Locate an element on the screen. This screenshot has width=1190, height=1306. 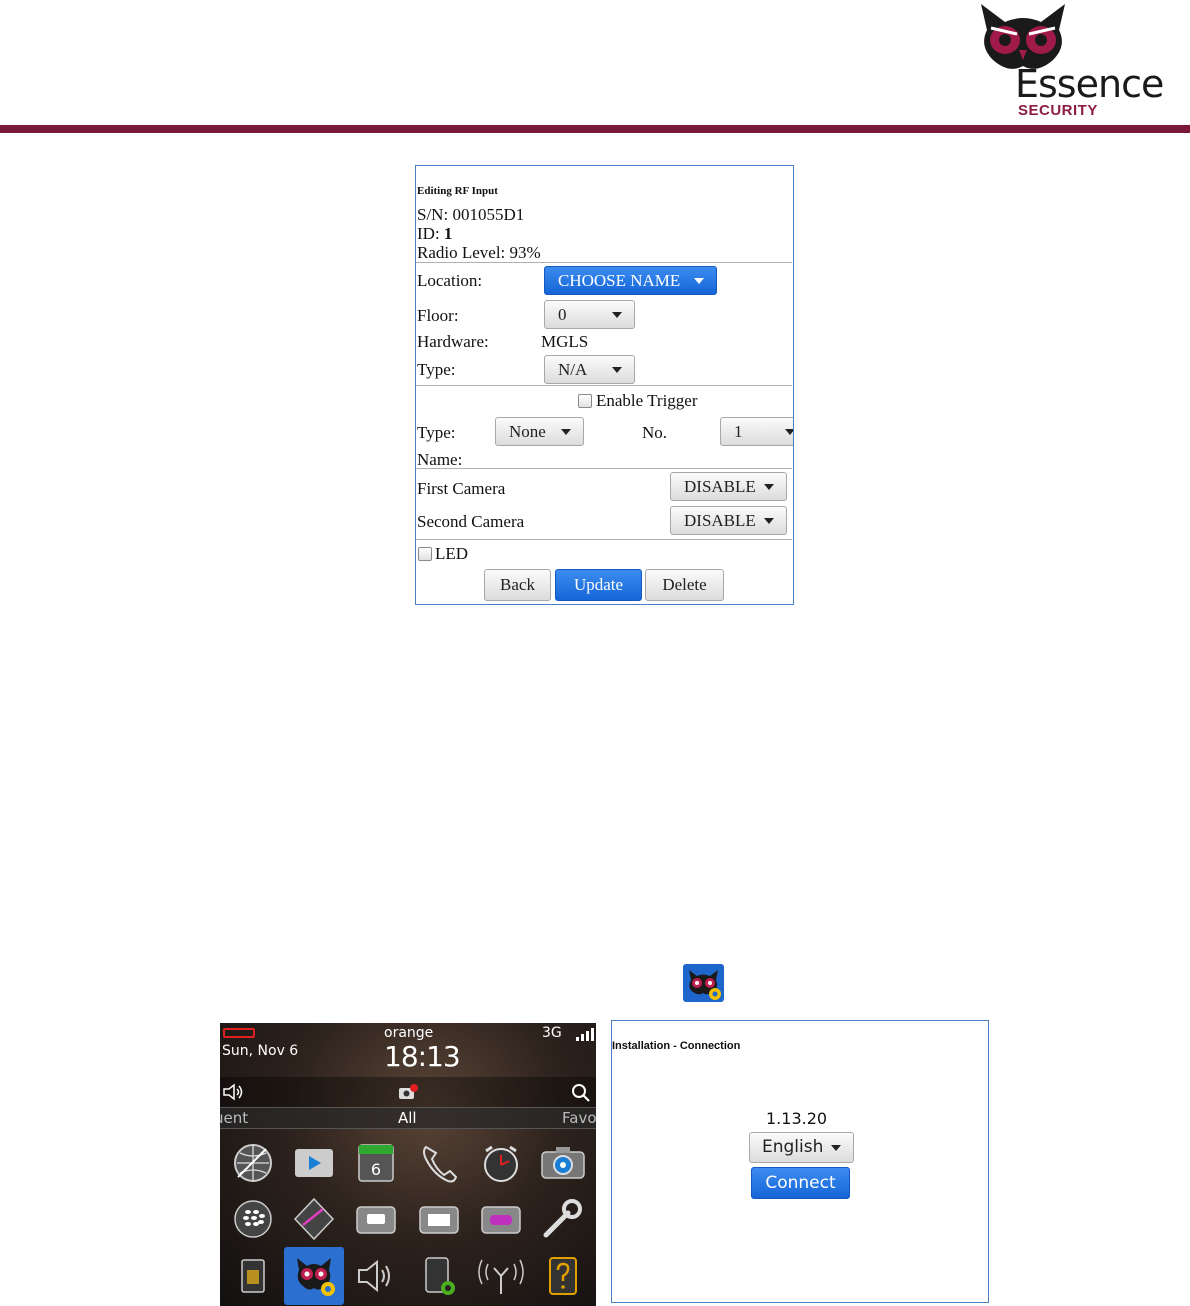
clock-icon is located at coordinates (501, 1163).